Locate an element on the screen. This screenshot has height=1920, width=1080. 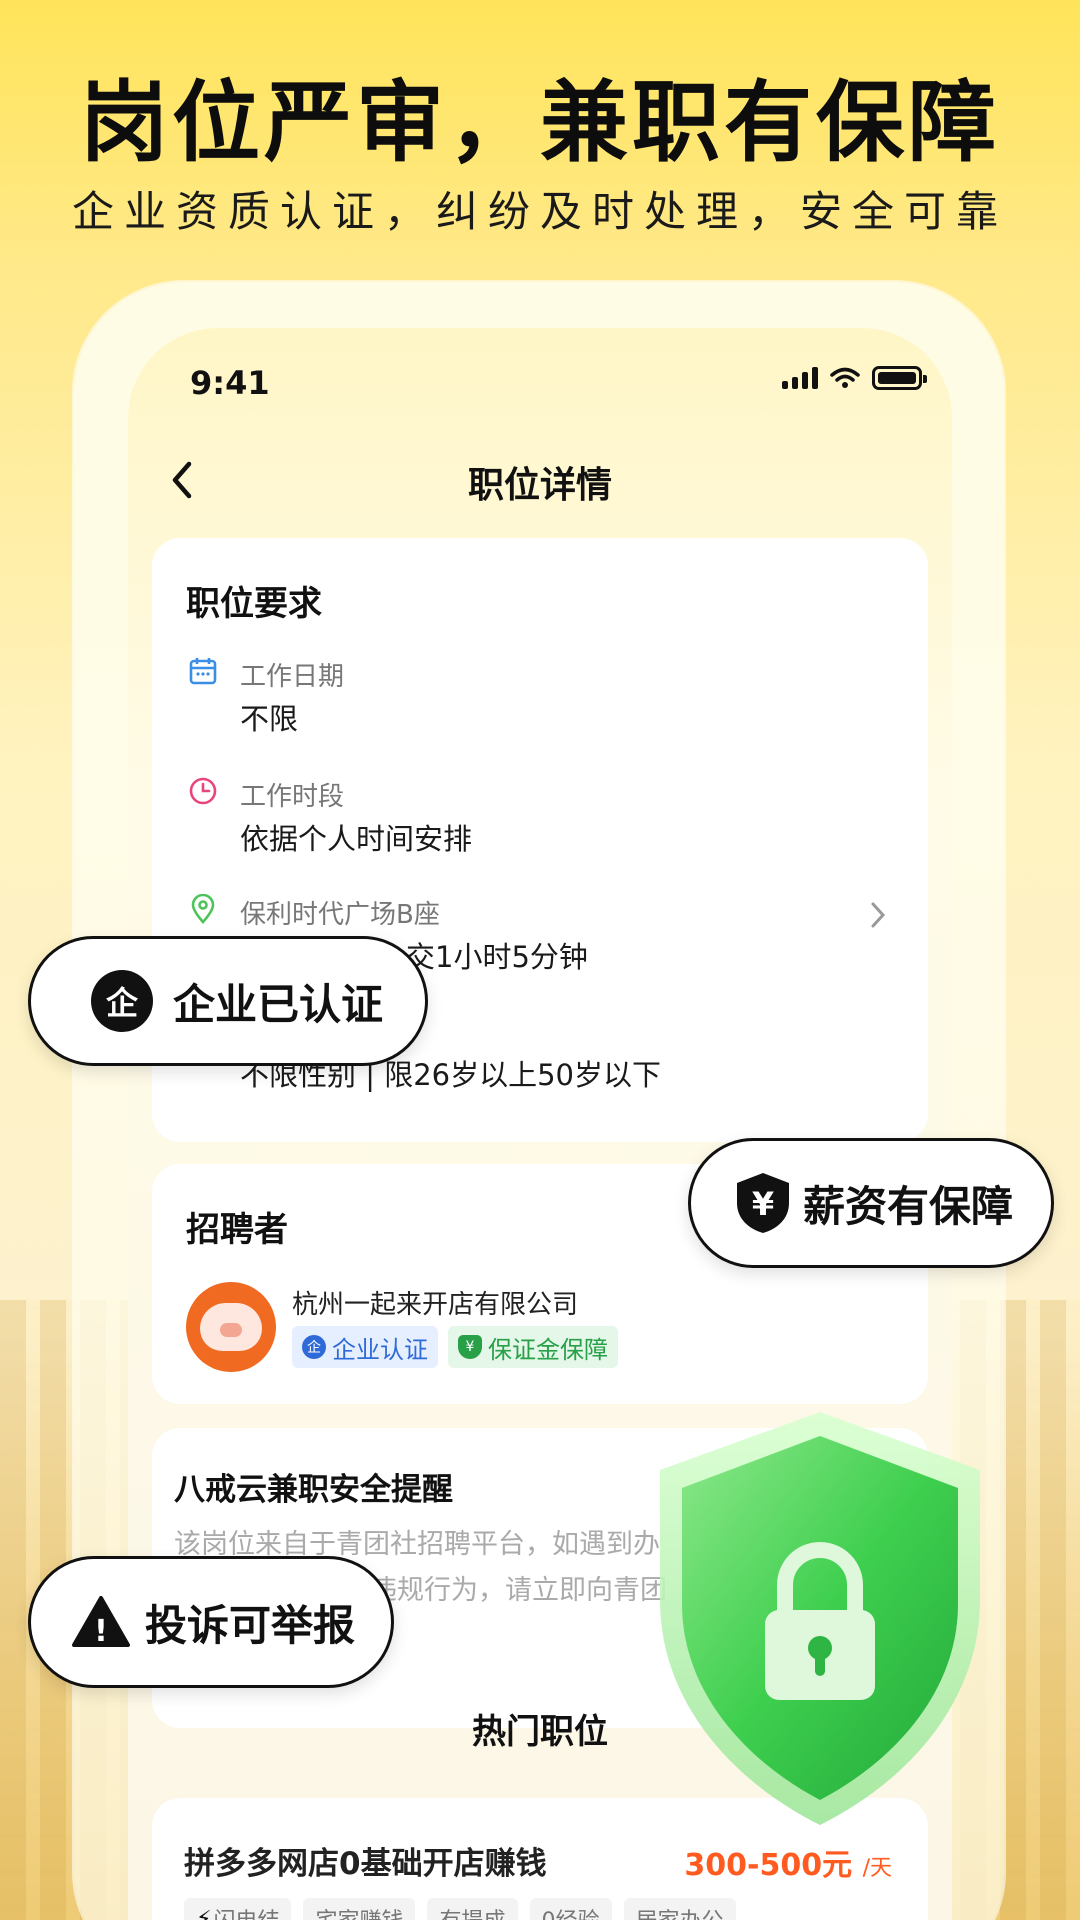
status-time: 9:41 is located at coordinates (230, 383).